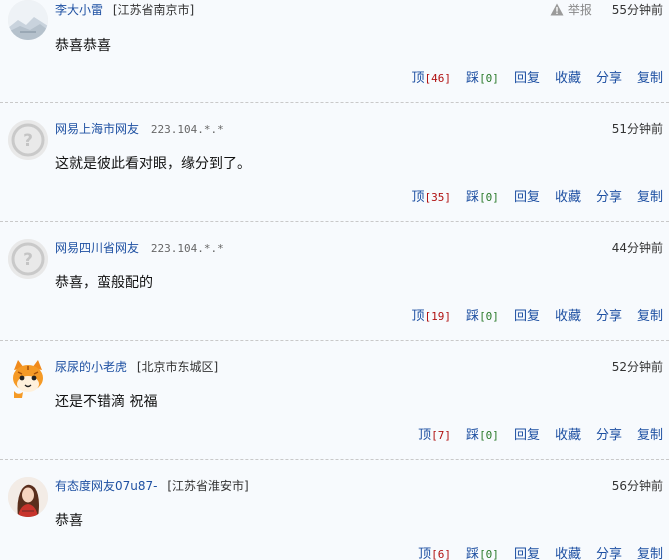 This screenshot has height=560, width=669. What do you see at coordinates (79, 10) in the screenshot?
I see `username-link: 李大小雷` at bounding box center [79, 10].